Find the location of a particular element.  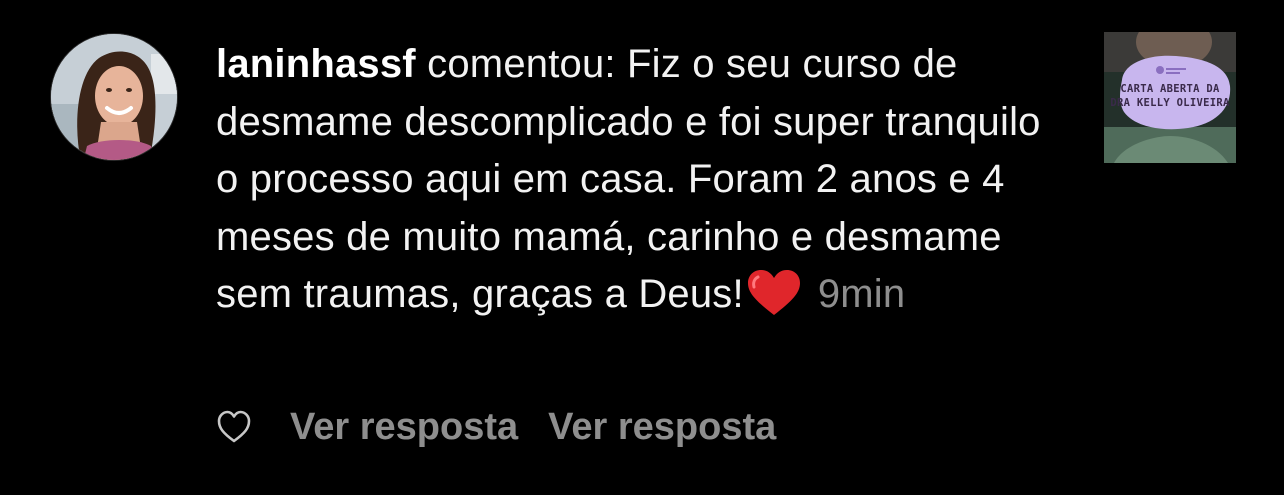

thumbnail-line-2: DRA KELLY OLIVEIRA is located at coordinates (1170, 103).